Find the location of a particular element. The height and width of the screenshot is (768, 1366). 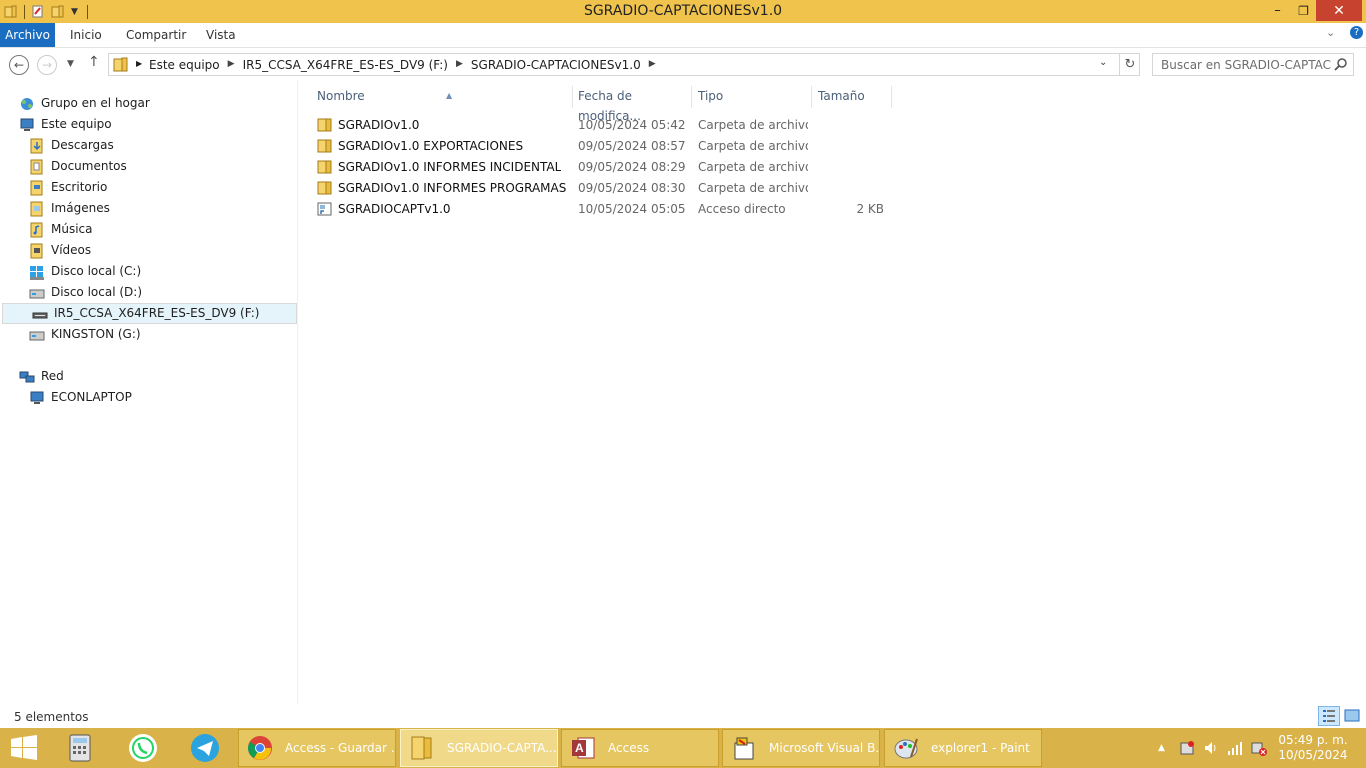

nav-this-pc: Este equipo is located at coordinates (65, 124).